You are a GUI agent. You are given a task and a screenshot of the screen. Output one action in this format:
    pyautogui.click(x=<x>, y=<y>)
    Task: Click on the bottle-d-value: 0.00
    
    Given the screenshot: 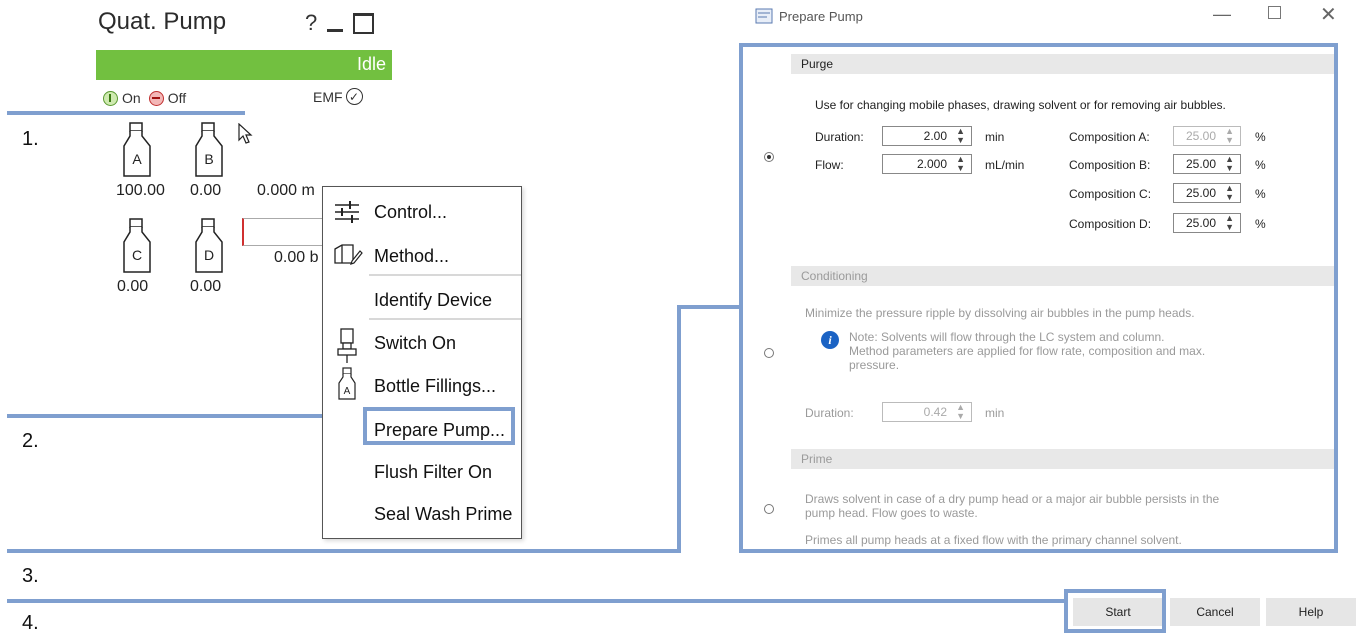 What is the action you would take?
    pyautogui.click(x=206, y=286)
    